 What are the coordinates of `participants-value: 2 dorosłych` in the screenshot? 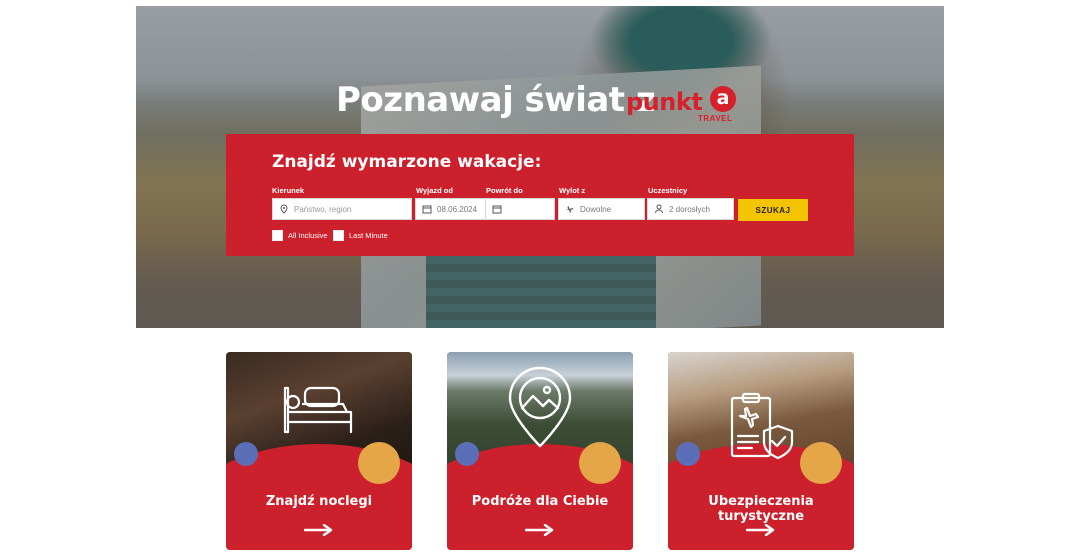 It's located at (689, 209).